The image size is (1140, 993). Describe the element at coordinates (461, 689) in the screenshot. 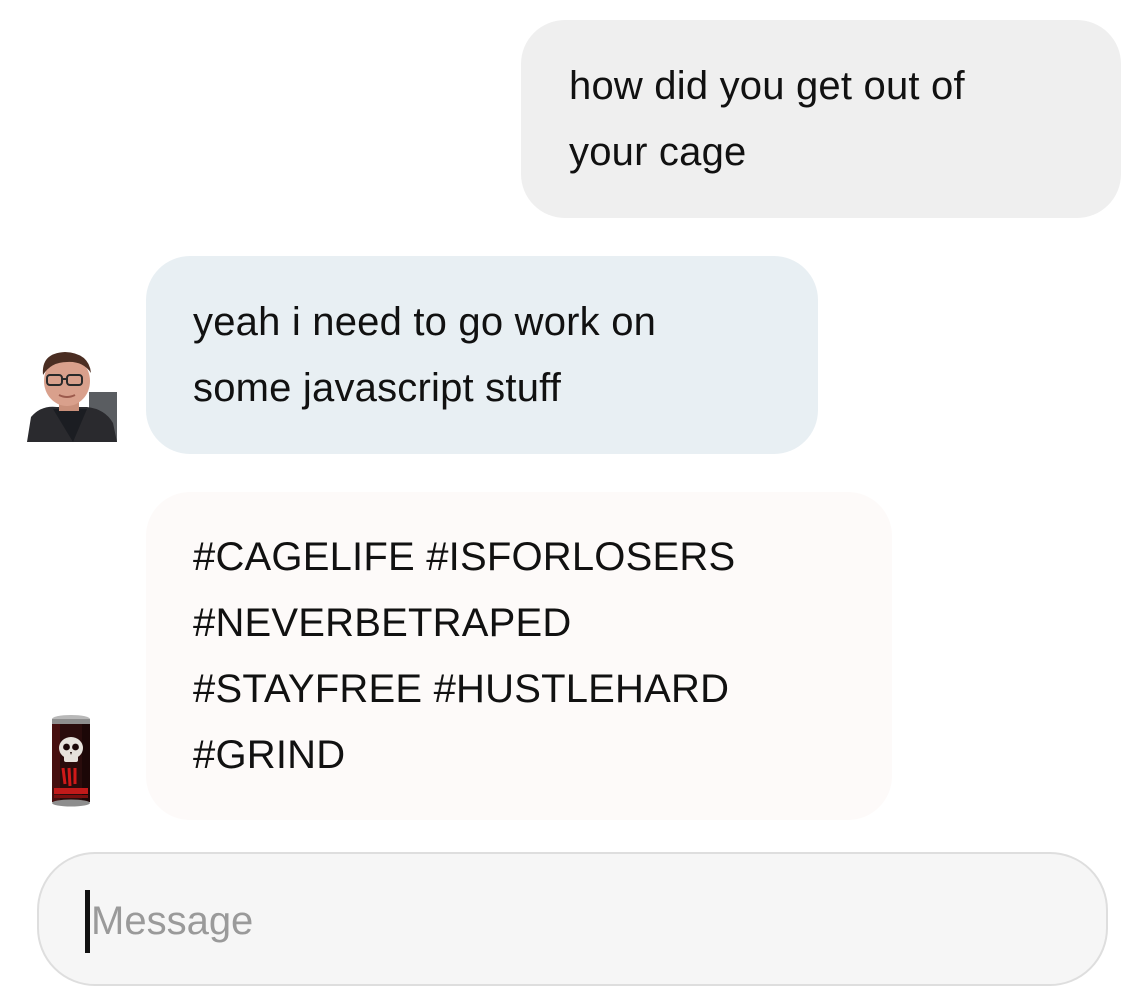

I see `message-text-line: #STAYFREE #HUSTLEHARD` at that location.